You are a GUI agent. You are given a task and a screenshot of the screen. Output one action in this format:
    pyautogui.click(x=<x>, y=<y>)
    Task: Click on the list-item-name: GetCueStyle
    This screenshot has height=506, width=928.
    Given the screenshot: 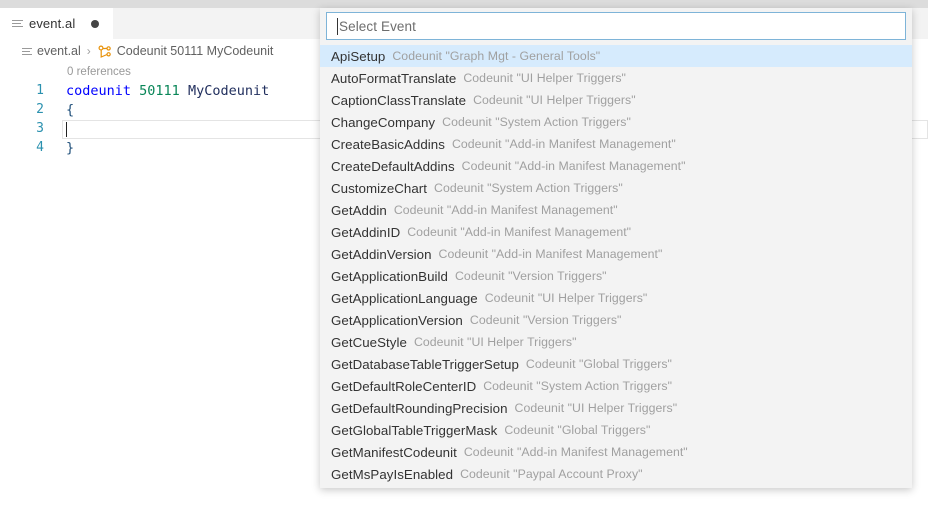 What is the action you would take?
    pyautogui.click(x=369, y=342)
    